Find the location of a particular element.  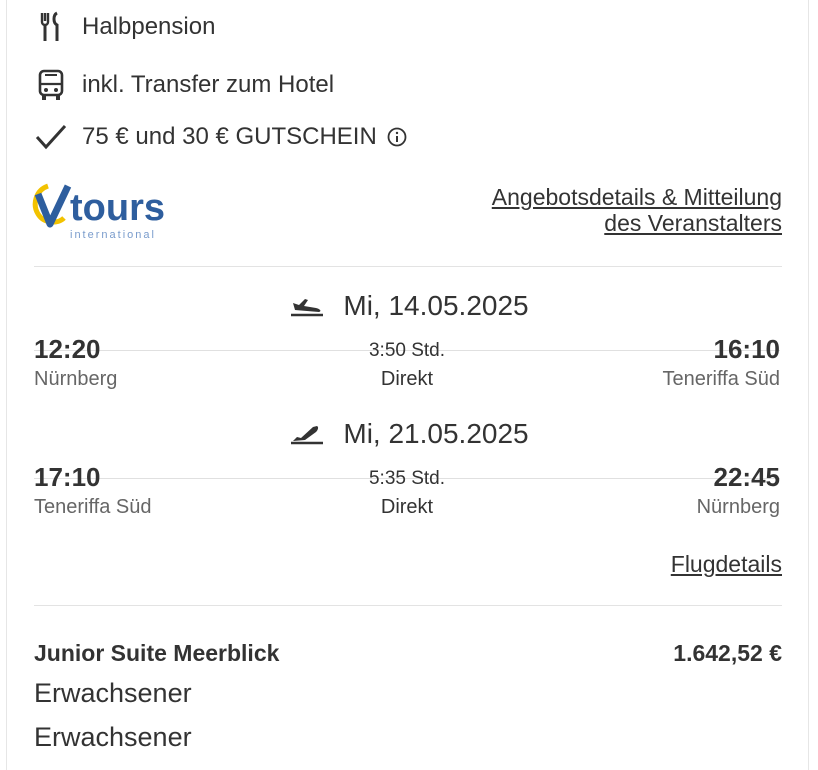

bus-icon is located at coordinates (51, 85).